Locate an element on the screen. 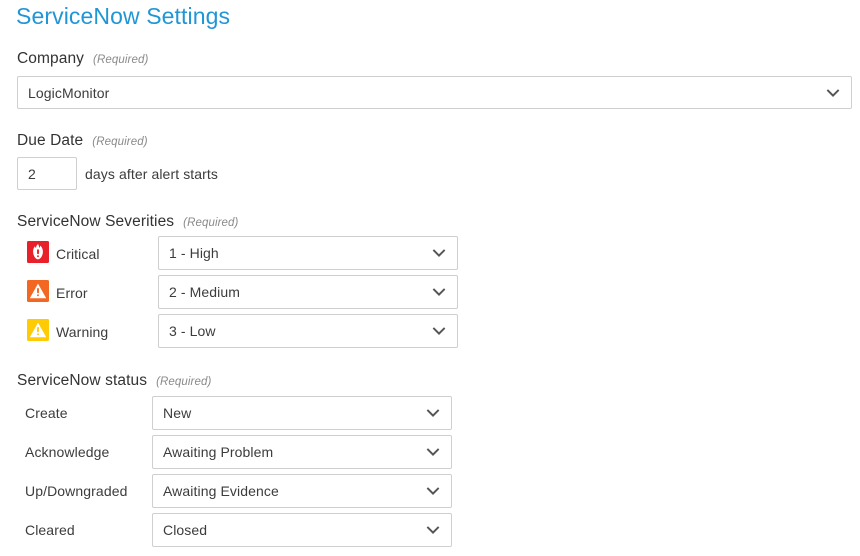 The image size is (860, 556). status-dropdown-create: New is located at coordinates (302, 413).